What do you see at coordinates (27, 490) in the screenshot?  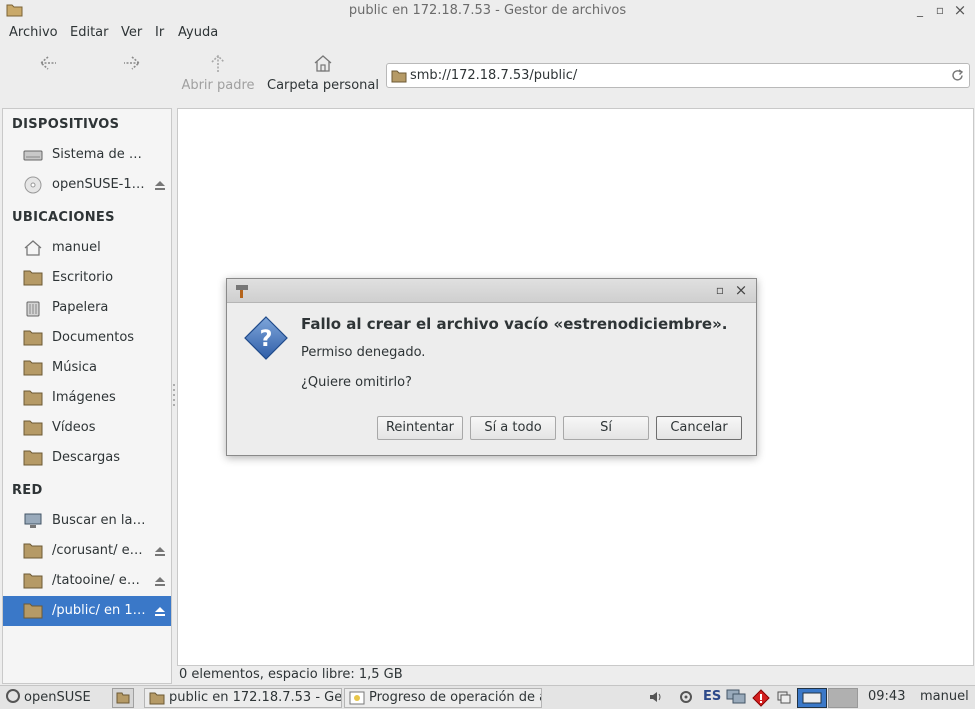 I see `network-header: RED` at bounding box center [27, 490].